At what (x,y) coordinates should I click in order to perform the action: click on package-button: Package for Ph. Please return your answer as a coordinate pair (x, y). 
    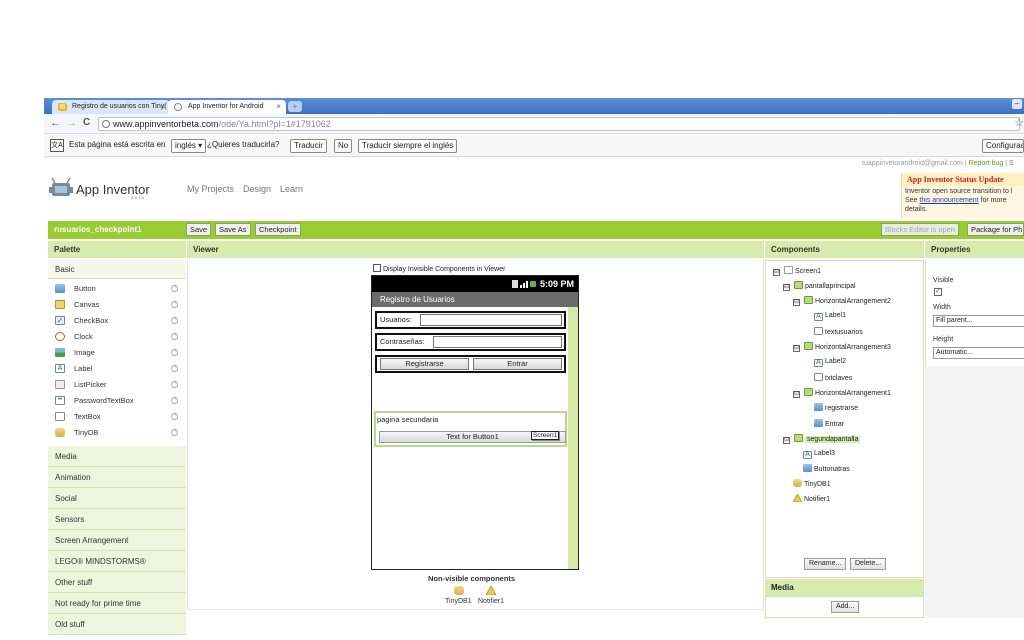
    Looking at the image, I should click on (995, 229).